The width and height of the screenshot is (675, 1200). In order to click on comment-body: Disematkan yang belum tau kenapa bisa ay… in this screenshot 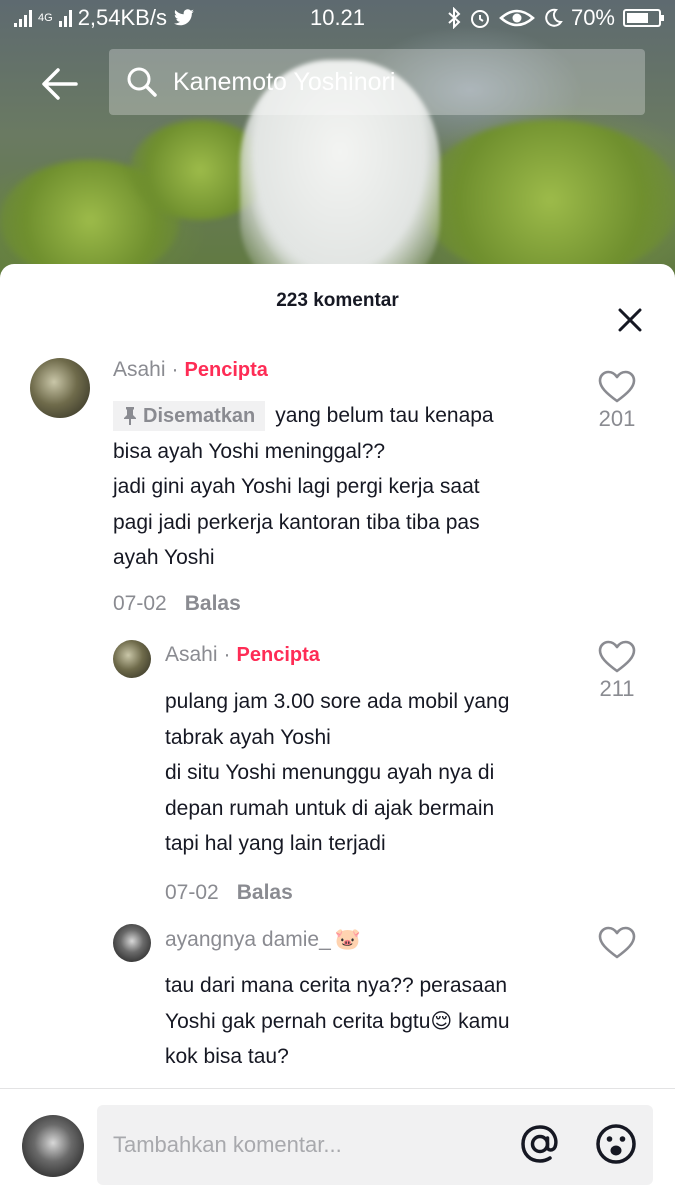, I will do `click(348, 487)`.